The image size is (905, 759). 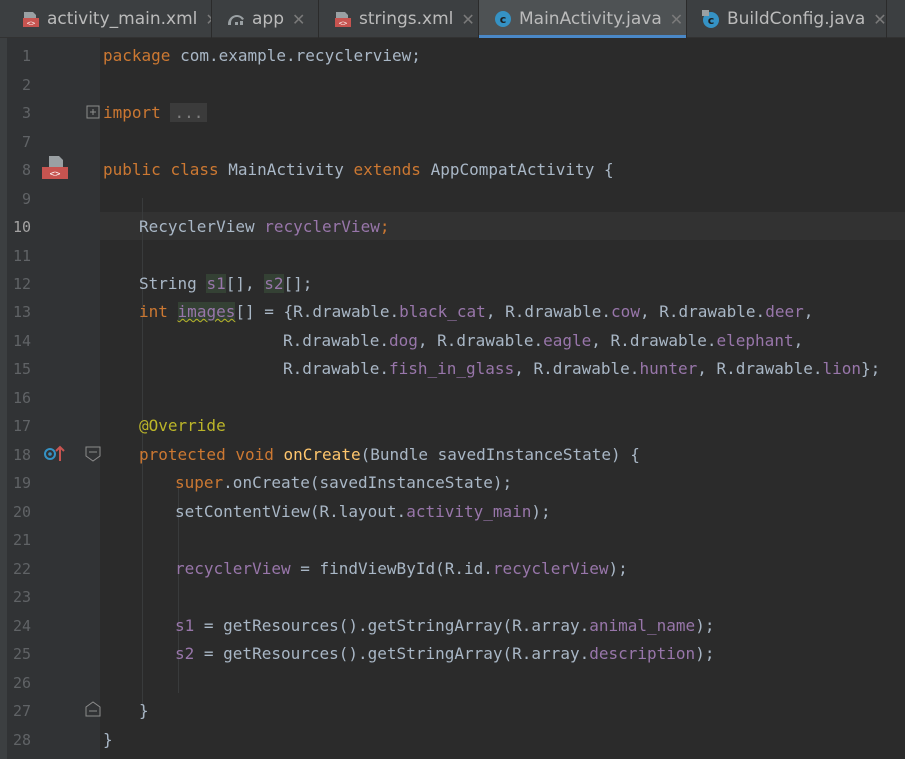 What do you see at coordinates (21, 398) in the screenshot?
I see `line-number: 16` at bounding box center [21, 398].